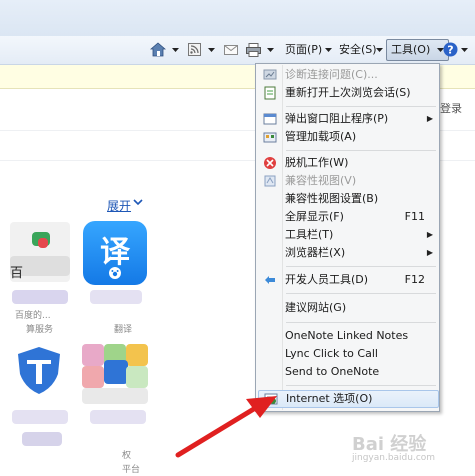 The image size is (475, 476). I want to click on login-link: 登录, so click(451, 108).